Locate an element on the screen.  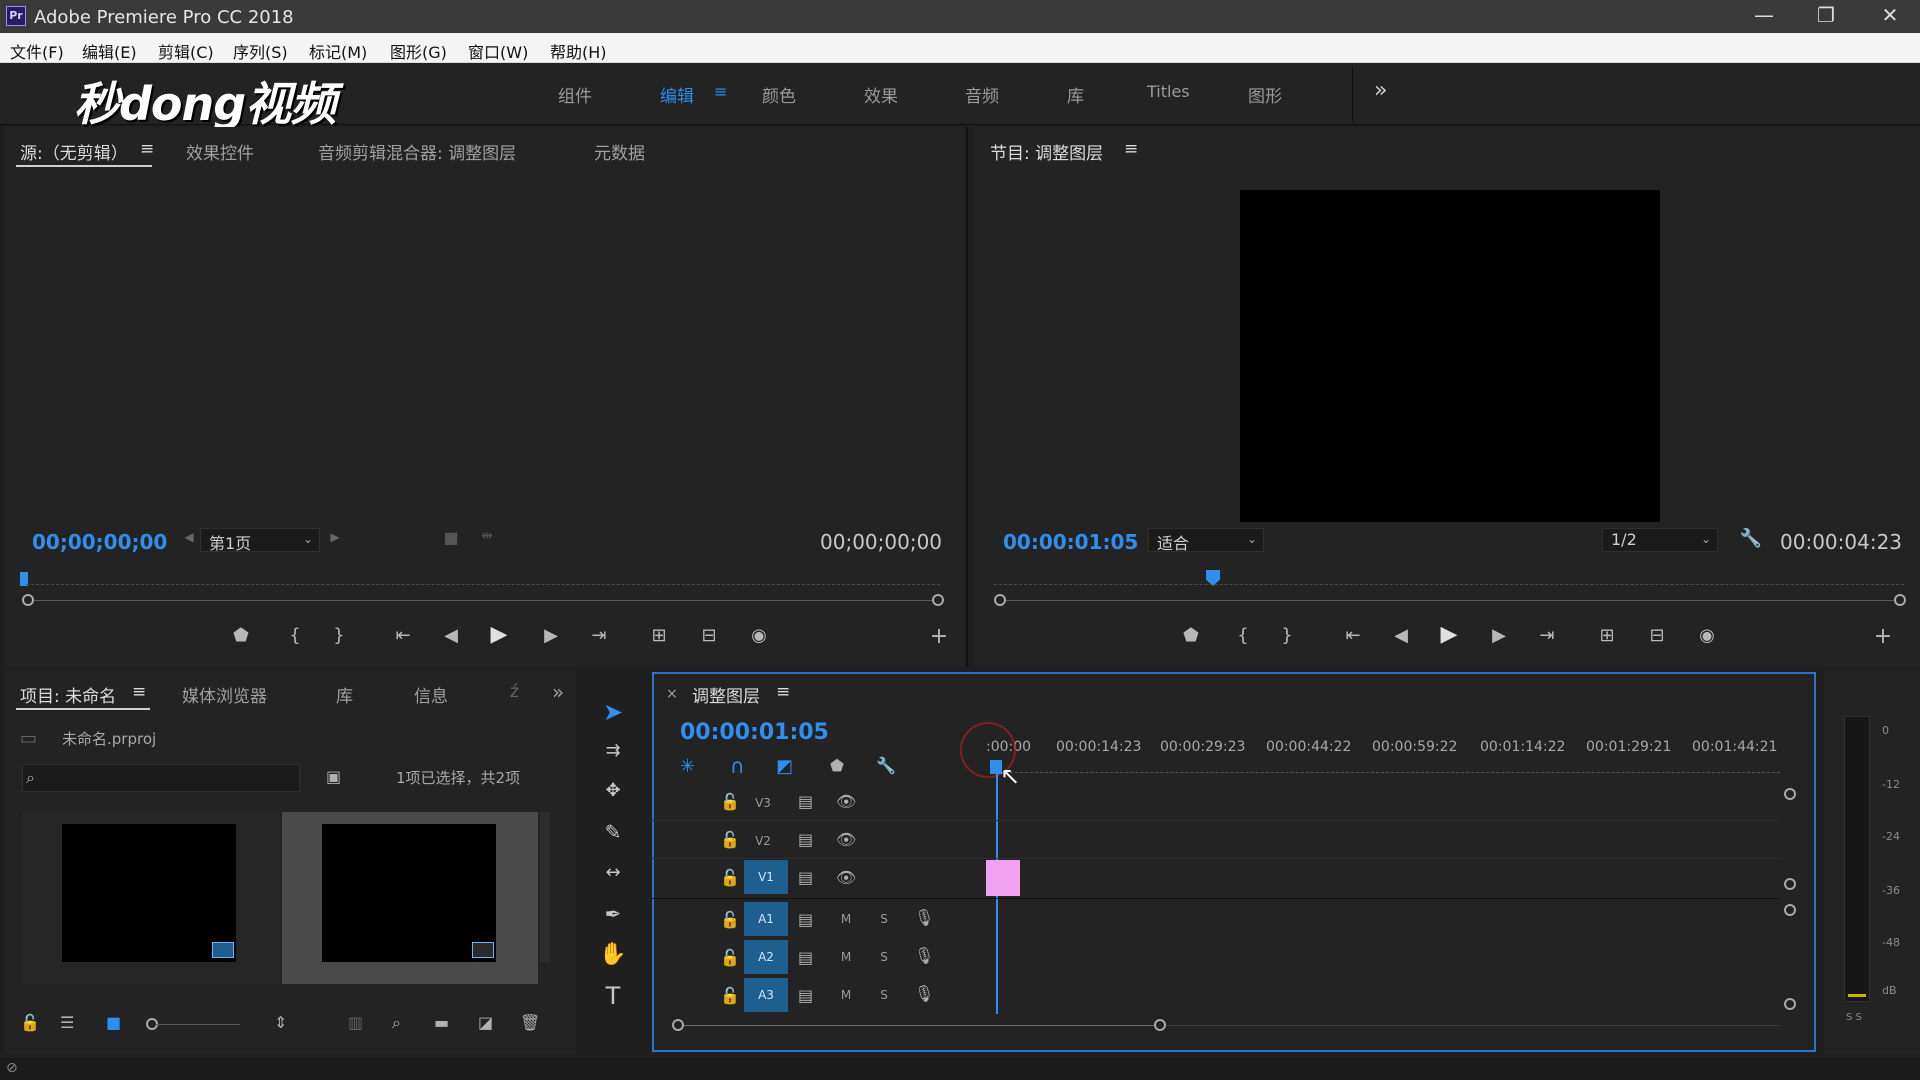
new-bin-icon: ▬ is located at coordinates (441, 1022).